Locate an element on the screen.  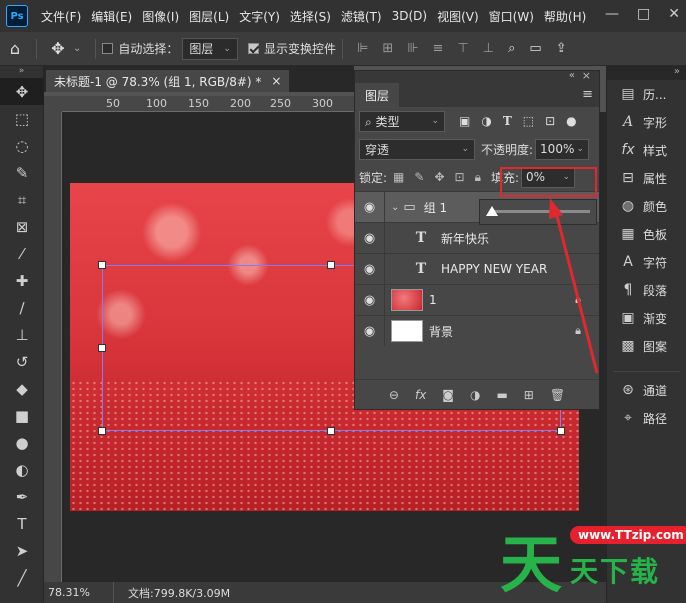
expand-arrows-icon: » is located at coordinates (21, 72).